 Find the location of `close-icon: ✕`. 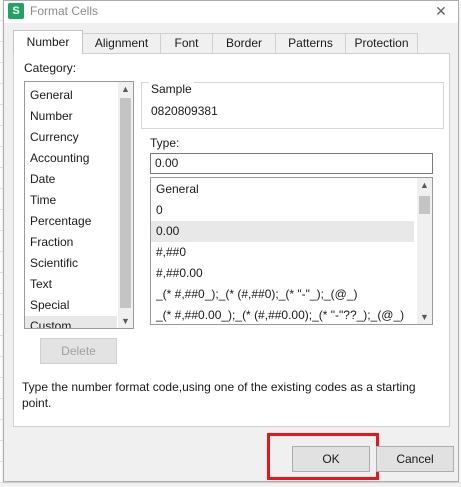

close-icon: ✕ is located at coordinates (441, 11).